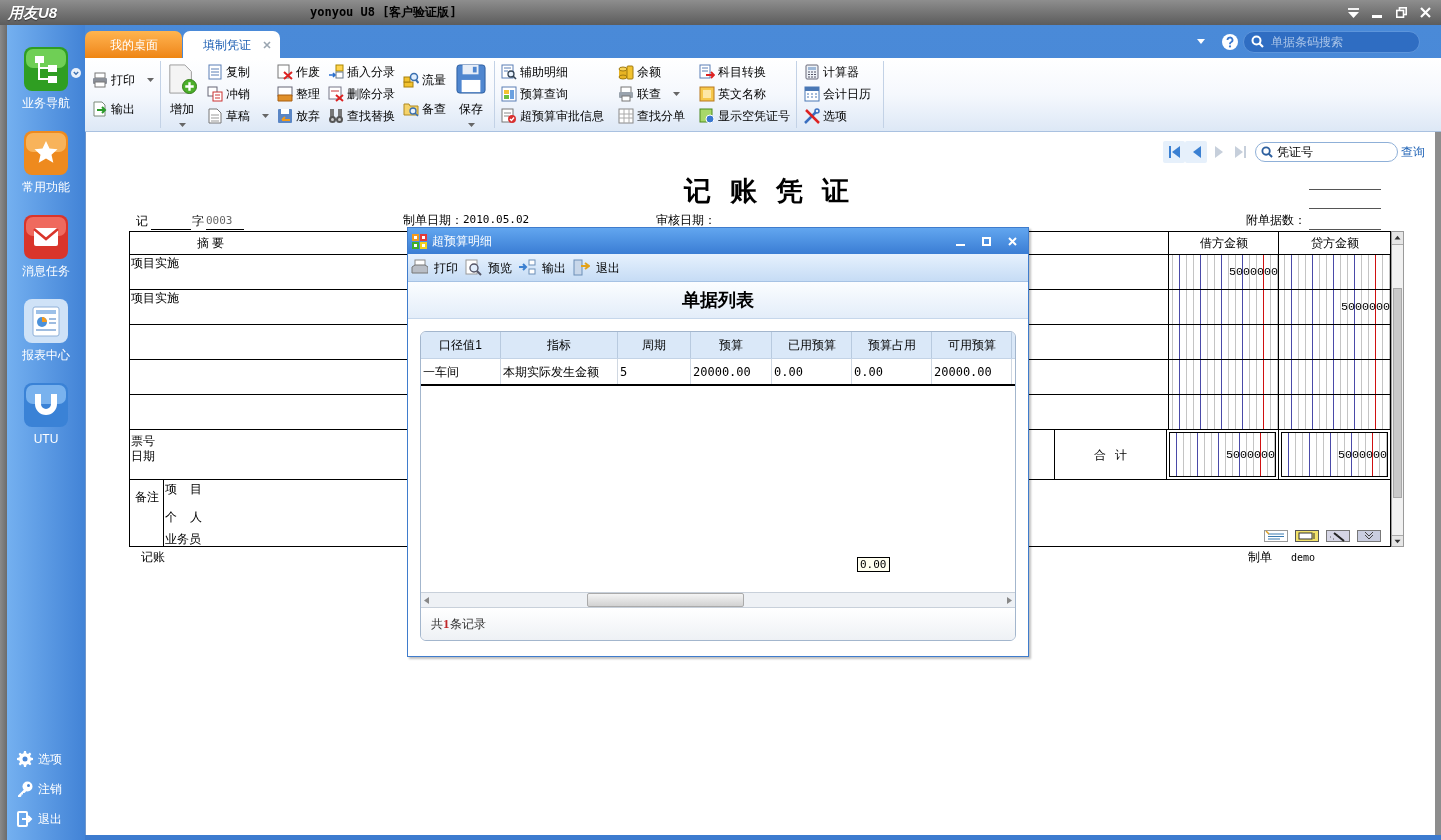 The image size is (1441, 840). What do you see at coordinates (651, 72) in the screenshot?
I see `toolbar-button: 余额` at bounding box center [651, 72].